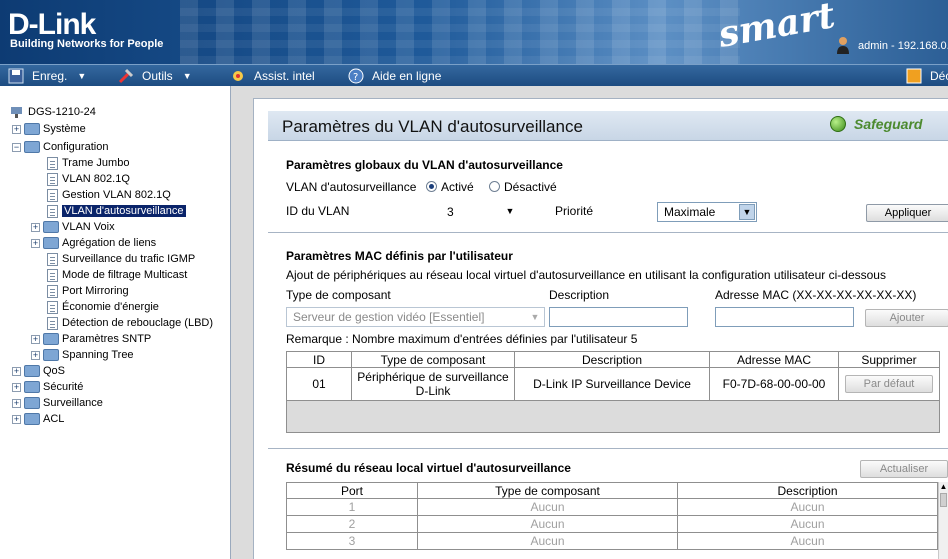 This screenshot has height=559, width=948. What do you see at coordinates (889, 384) in the screenshot?
I see `default-button: Par défaut` at bounding box center [889, 384].